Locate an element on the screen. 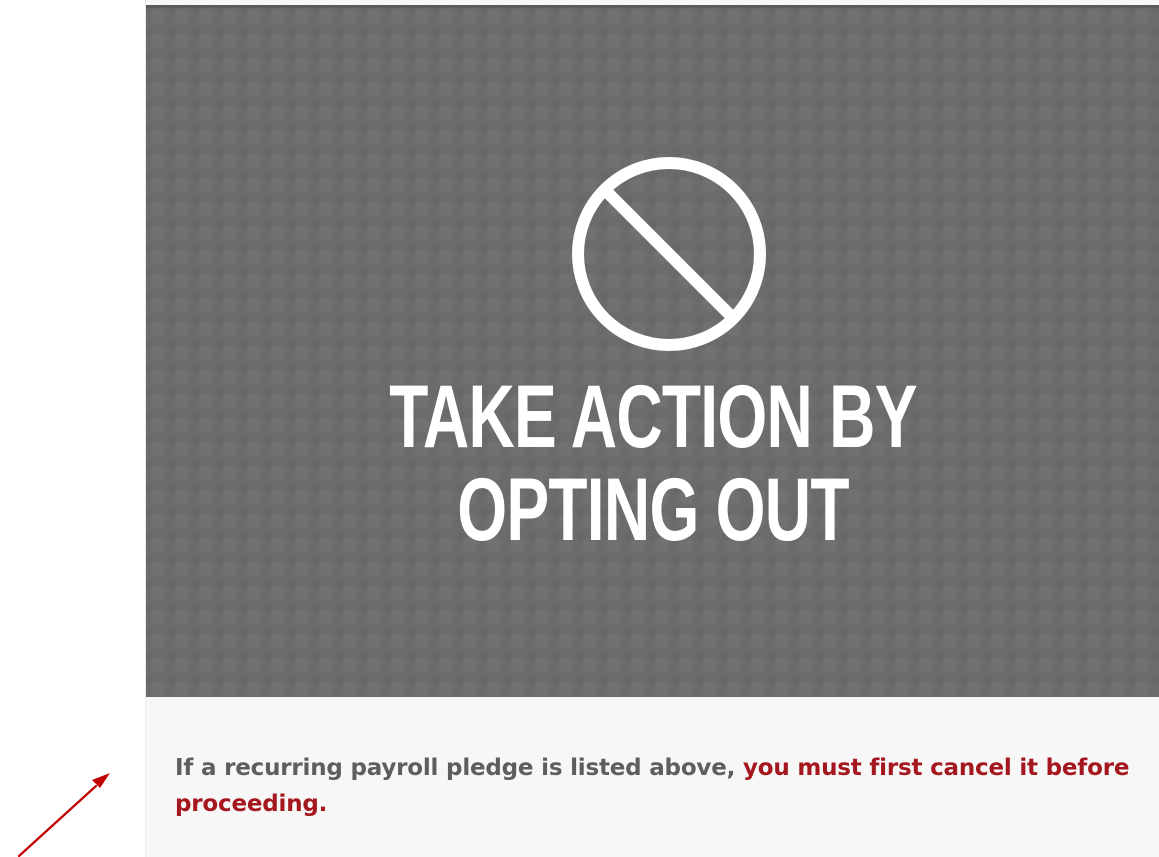 Image resolution: width=1159 pixels, height=857 pixels. prohibited-icon is located at coordinates (669, 254).